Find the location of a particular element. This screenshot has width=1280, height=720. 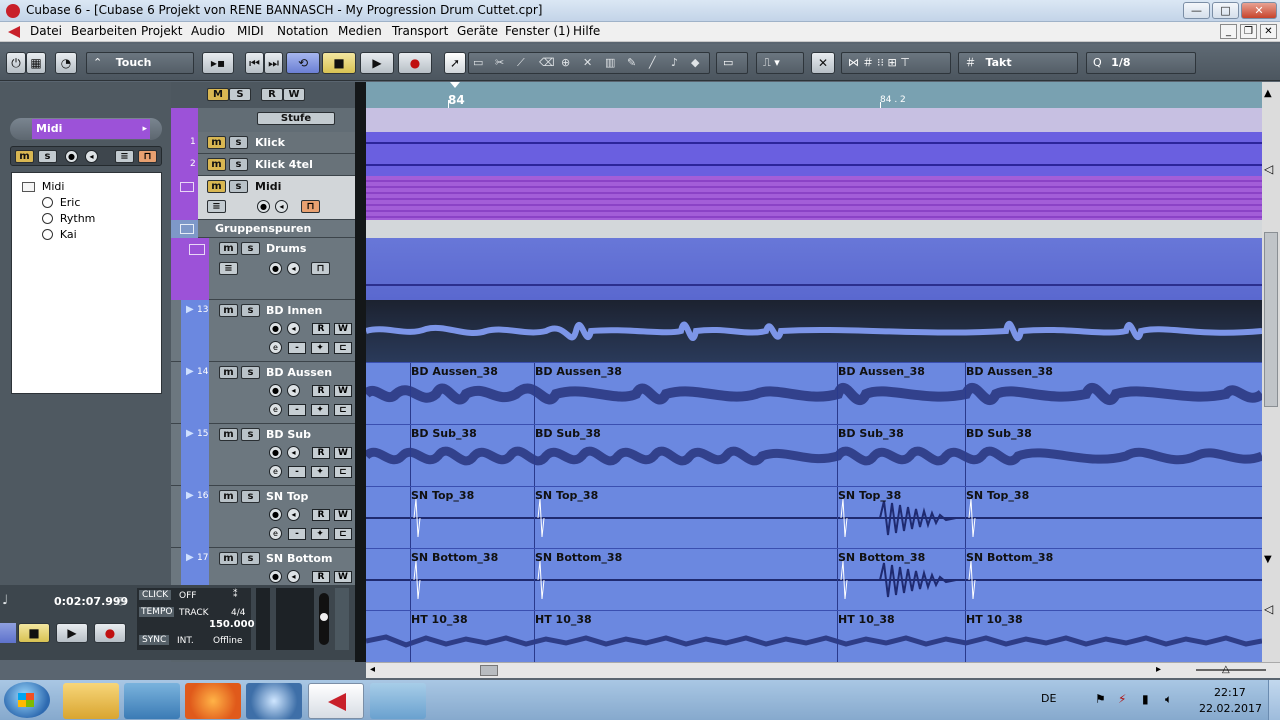

range-tool-icon: ▭ is located at coordinates (478, 63).